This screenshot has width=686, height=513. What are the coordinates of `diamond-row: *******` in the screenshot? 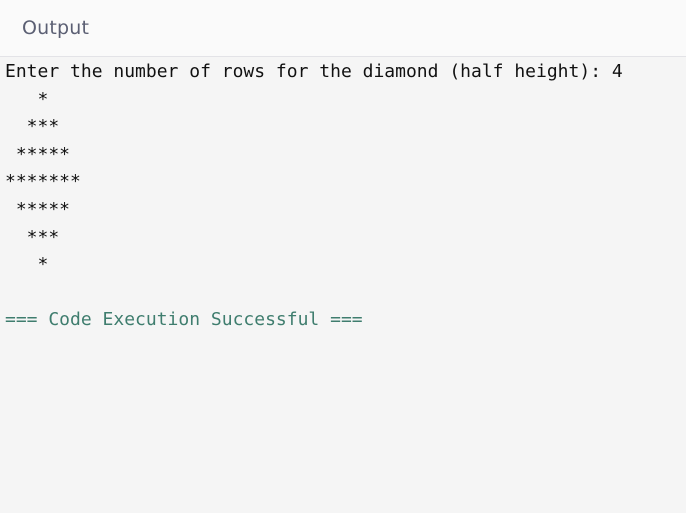 It's located at (43, 182).